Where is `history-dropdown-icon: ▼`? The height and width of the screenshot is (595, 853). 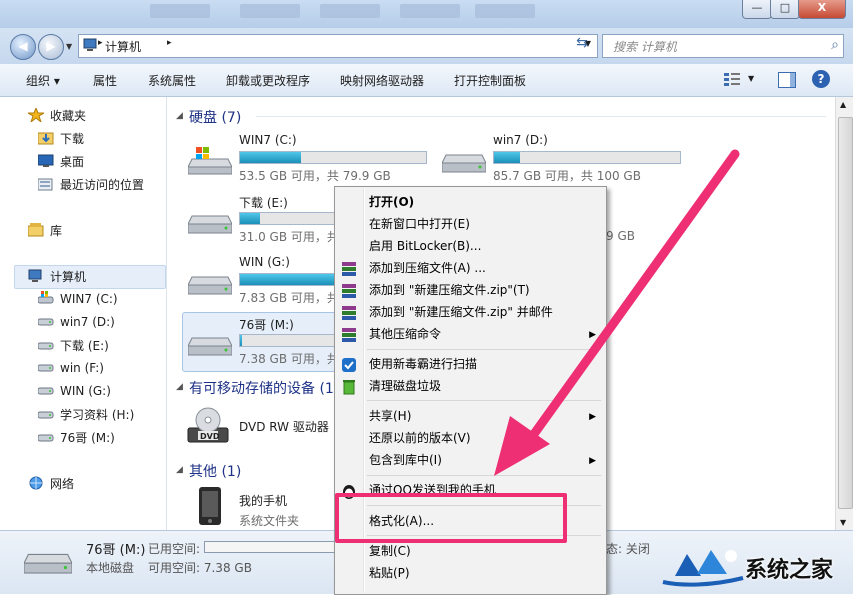 history-dropdown-icon: ▼ is located at coordinates (69, 46).